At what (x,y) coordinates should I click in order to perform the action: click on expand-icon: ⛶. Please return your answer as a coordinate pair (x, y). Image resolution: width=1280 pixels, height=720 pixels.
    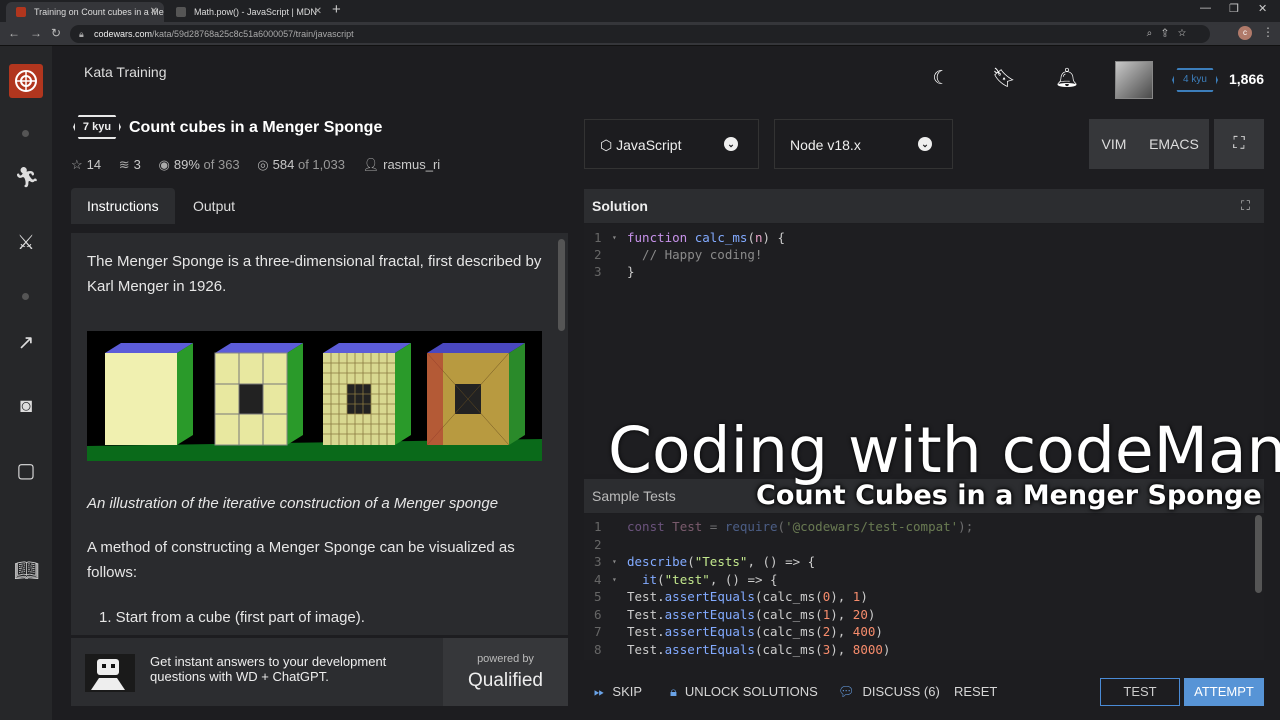
    Looking at the image, I should click on (1245, 206).